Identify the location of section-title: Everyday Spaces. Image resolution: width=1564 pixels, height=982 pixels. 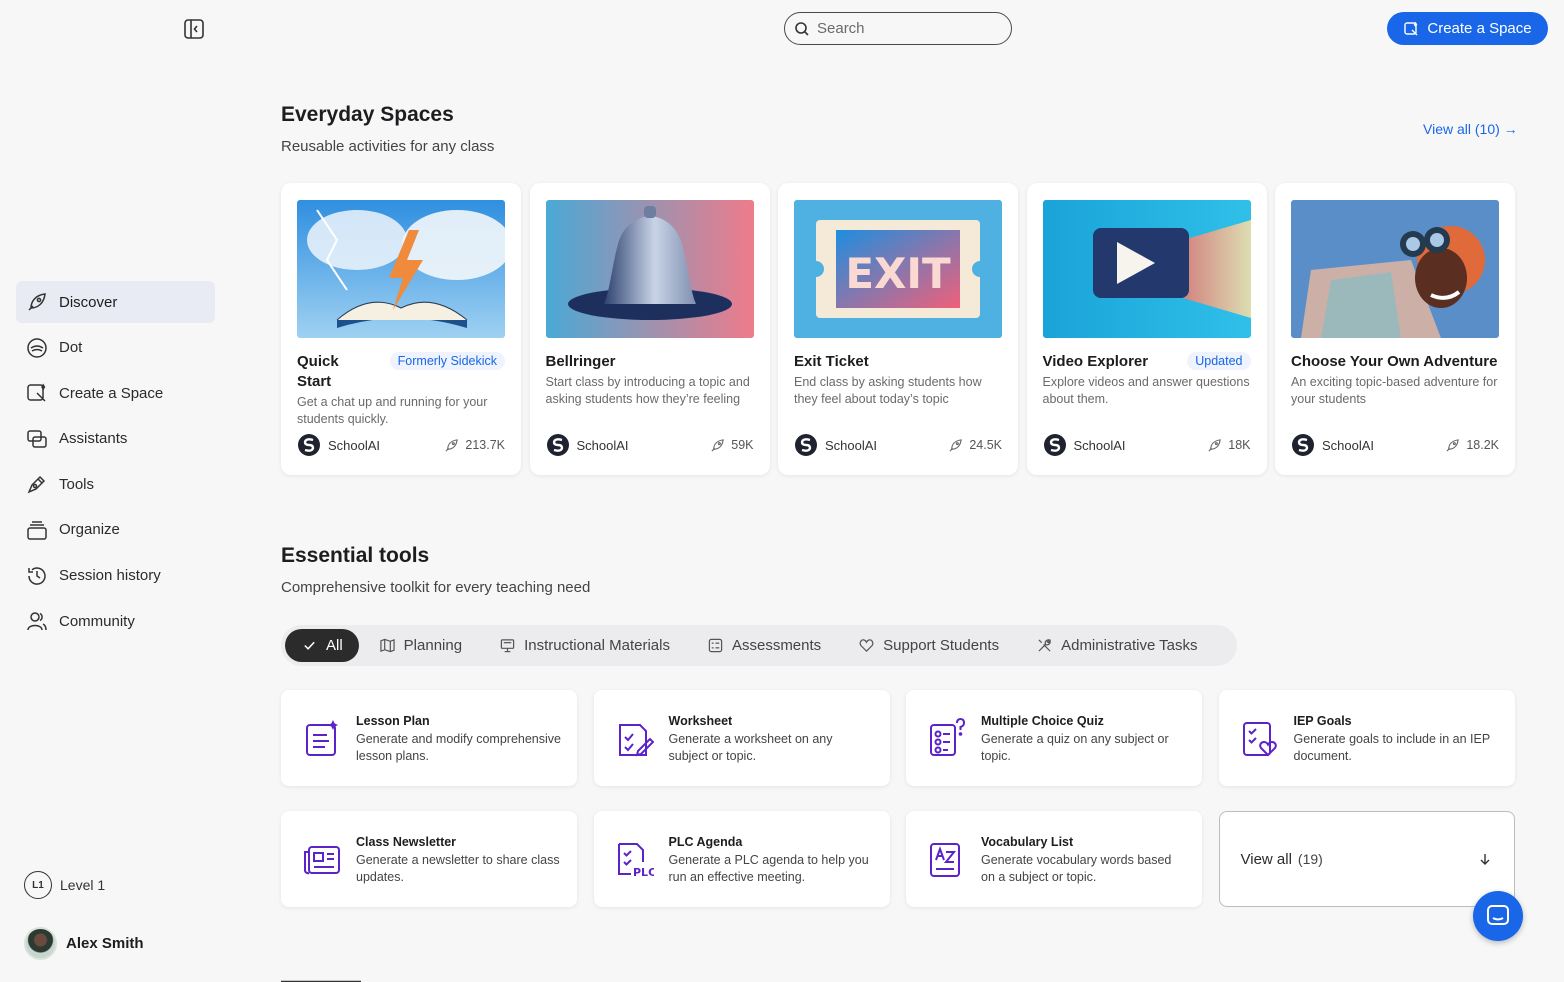
(367, 114).